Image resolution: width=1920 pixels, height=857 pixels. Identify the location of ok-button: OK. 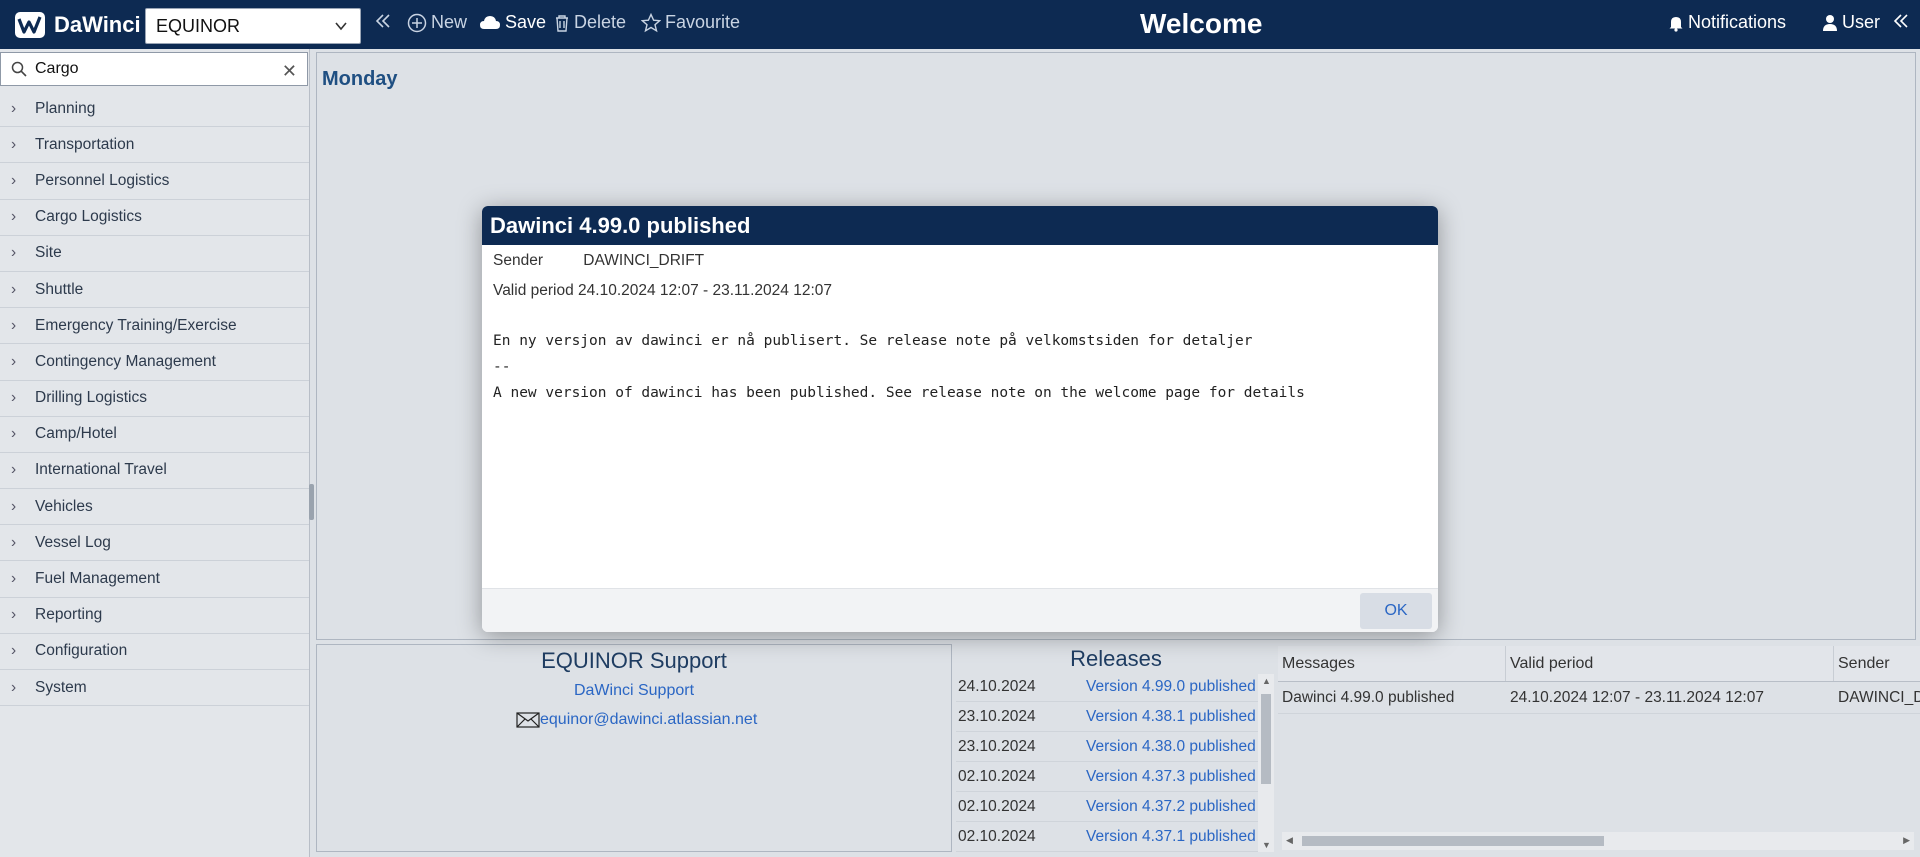
(1396, 611).